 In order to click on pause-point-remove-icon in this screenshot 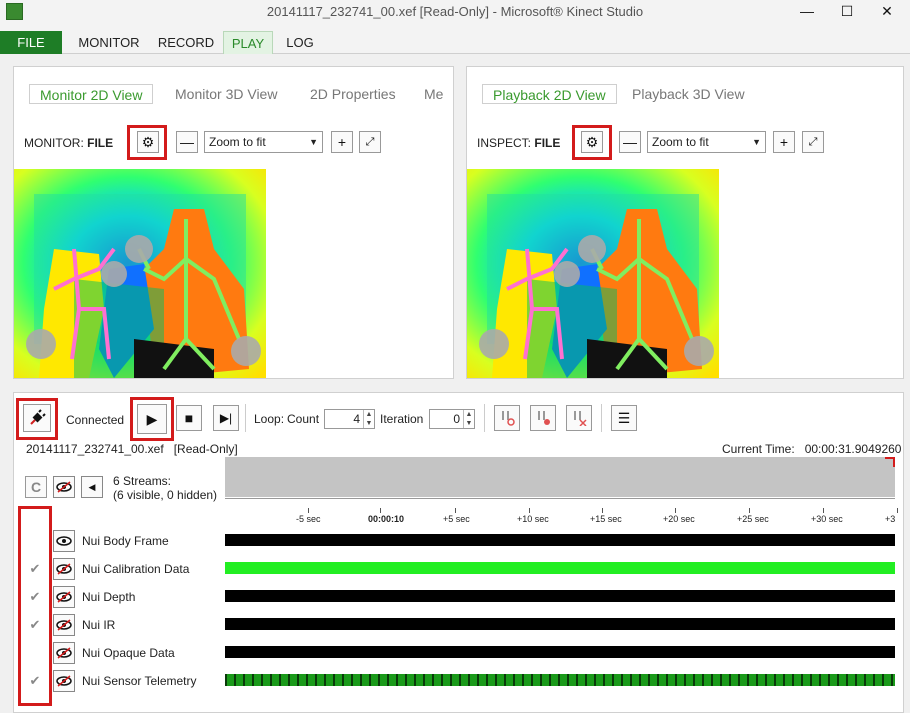, I will do `click(579, 418)`.